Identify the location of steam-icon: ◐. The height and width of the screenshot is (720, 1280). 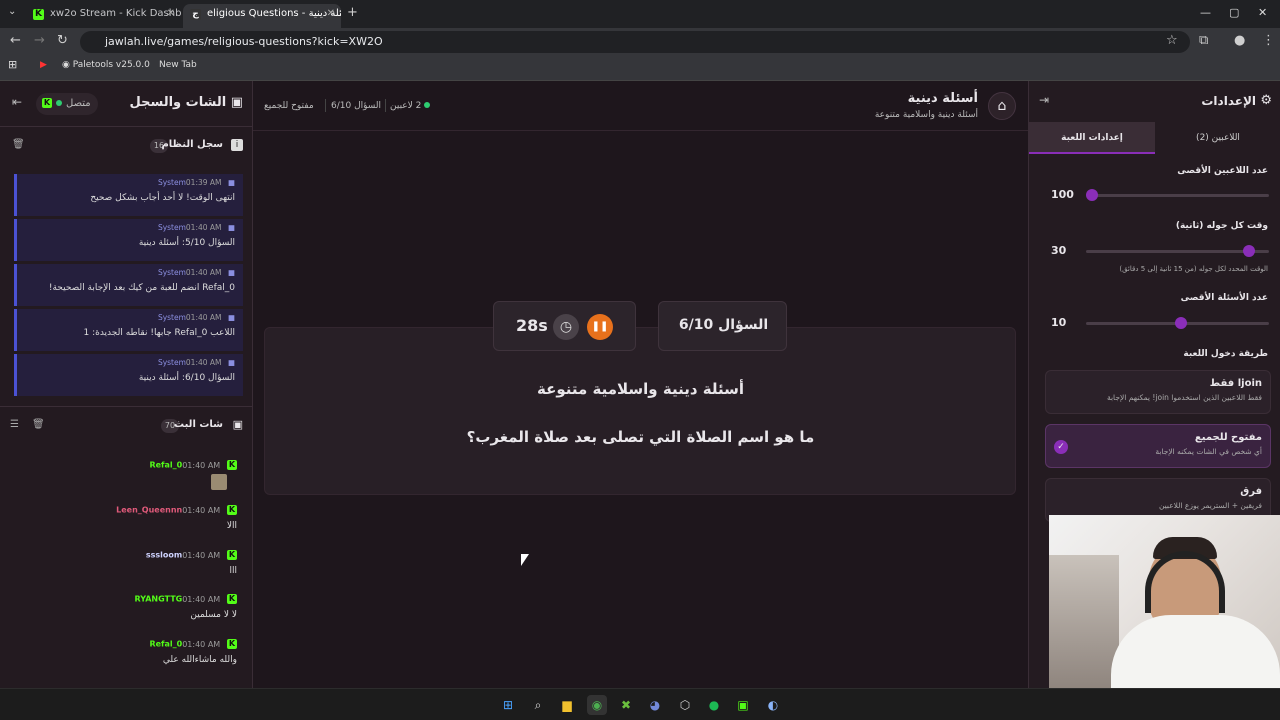
(773, 705).